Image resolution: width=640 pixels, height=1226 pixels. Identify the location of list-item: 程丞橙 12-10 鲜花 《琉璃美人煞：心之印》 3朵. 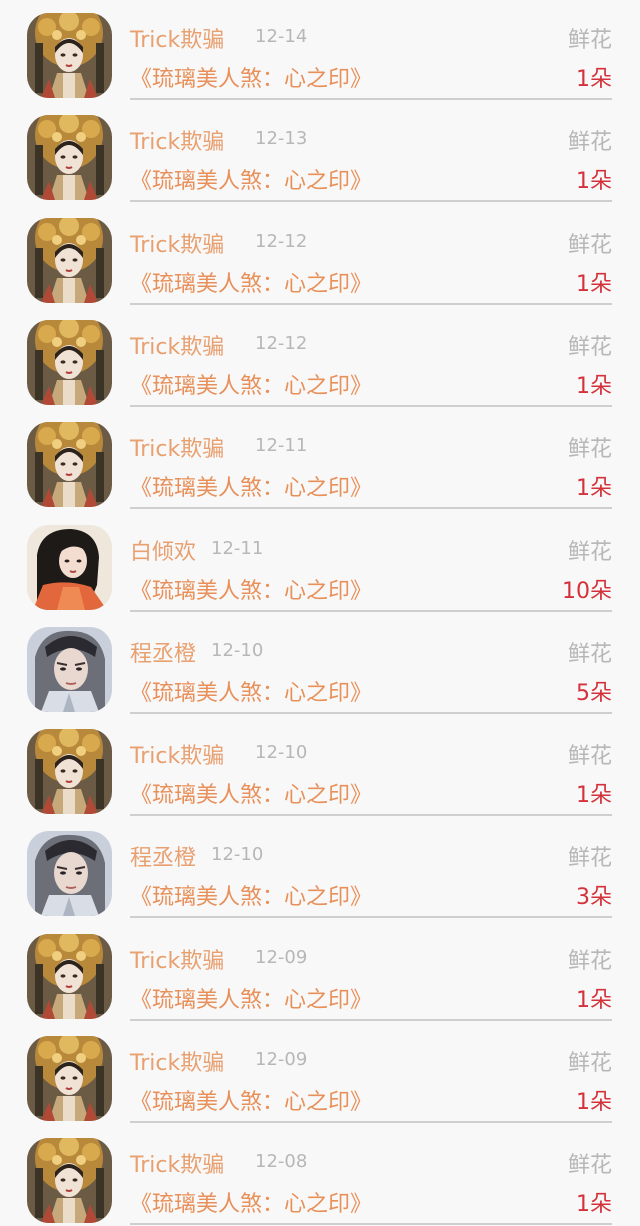
(320, 869).